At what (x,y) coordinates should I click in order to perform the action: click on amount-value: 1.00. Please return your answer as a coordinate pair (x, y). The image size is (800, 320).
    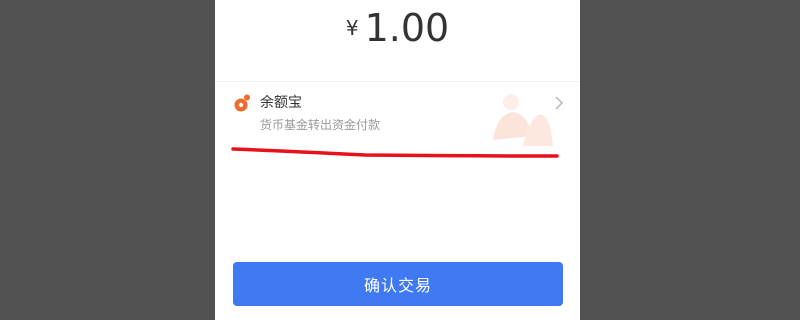
    Looking at the image, I should click on (407, 28).